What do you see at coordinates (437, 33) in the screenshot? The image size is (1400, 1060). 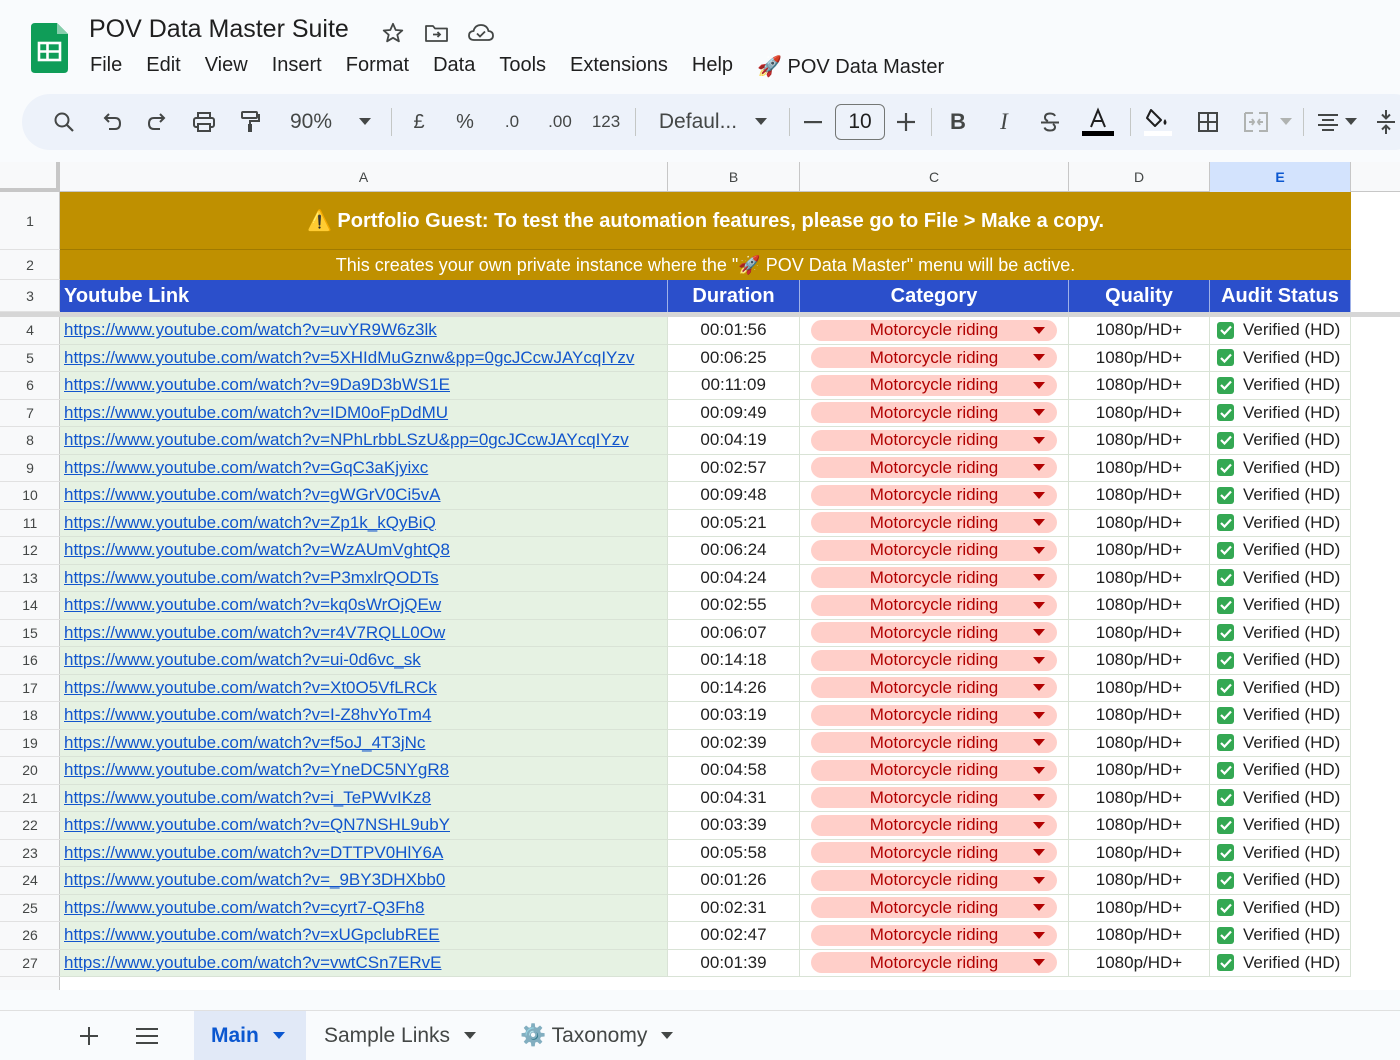 I see `move-to-folder-icon` at bounding box center [437, 33].